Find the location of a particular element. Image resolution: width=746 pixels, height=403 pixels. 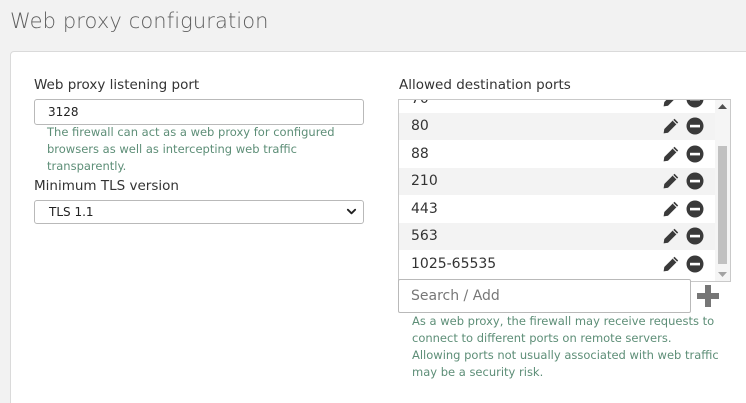

scroll-thumb is located at coordinates (722, 205).